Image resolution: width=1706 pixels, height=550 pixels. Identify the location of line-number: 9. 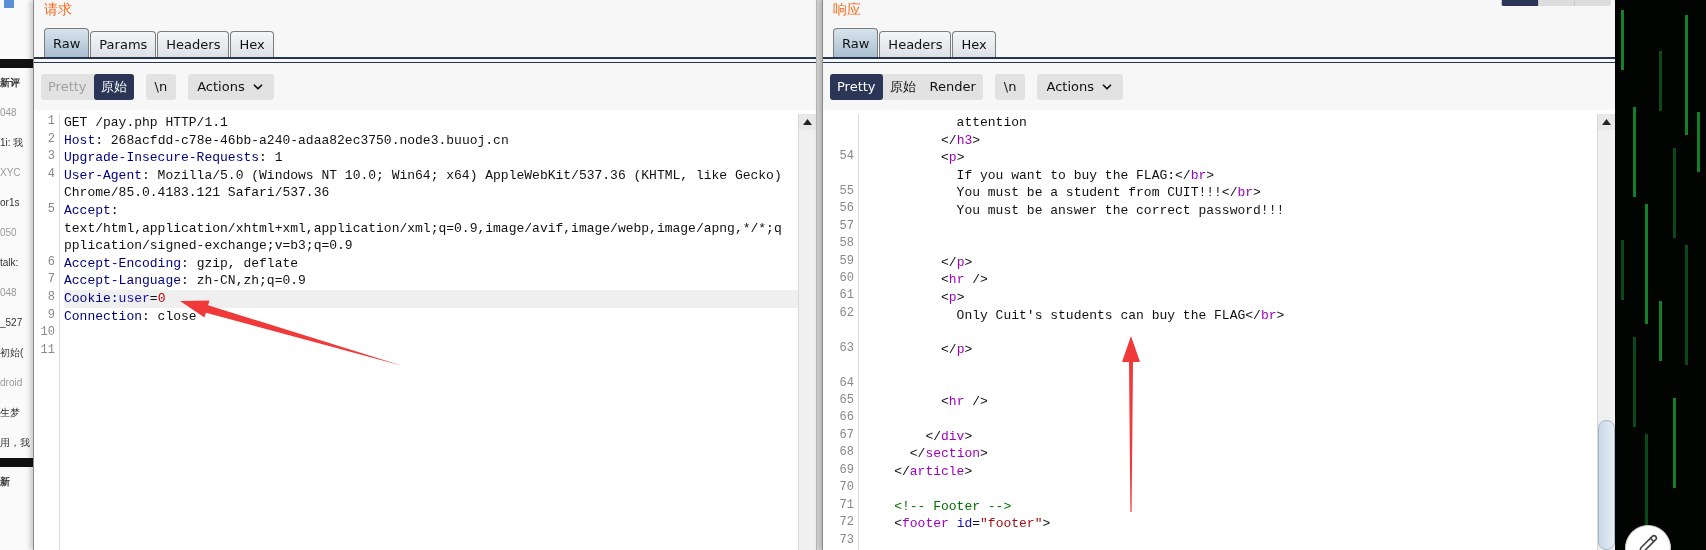
(50, 315).